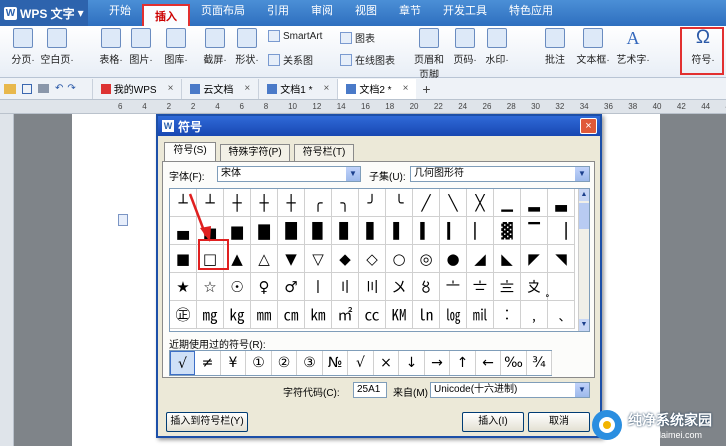 The height and width of the screenshot is (446, 726). I want to click on symbol-cell: 〩, so click(534, 287).